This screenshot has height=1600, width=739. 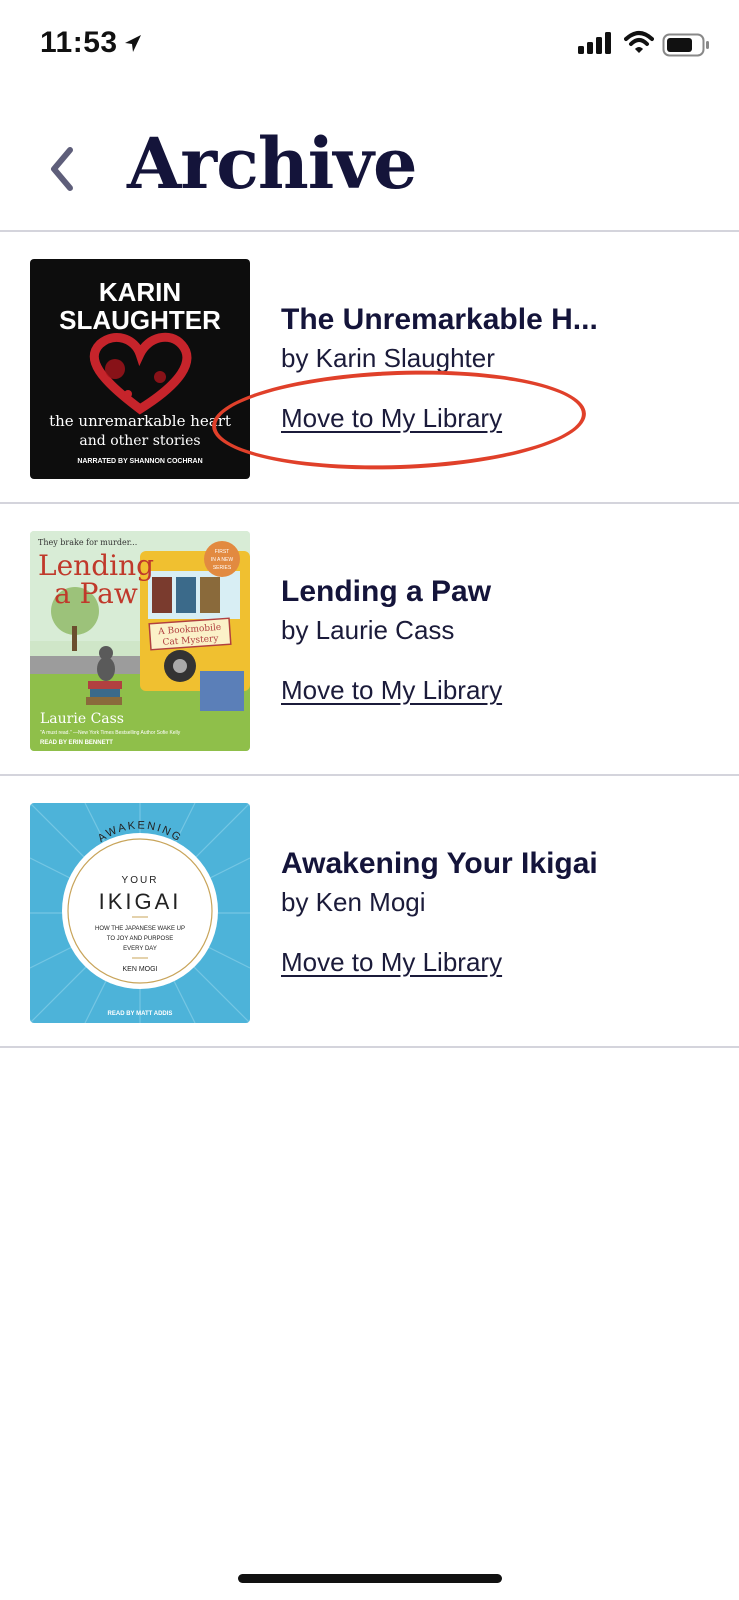 What do you see at coordinates (140, 880) in the screenshot?
I see `cover-your: YOUR` at bounding box center [140, 880].